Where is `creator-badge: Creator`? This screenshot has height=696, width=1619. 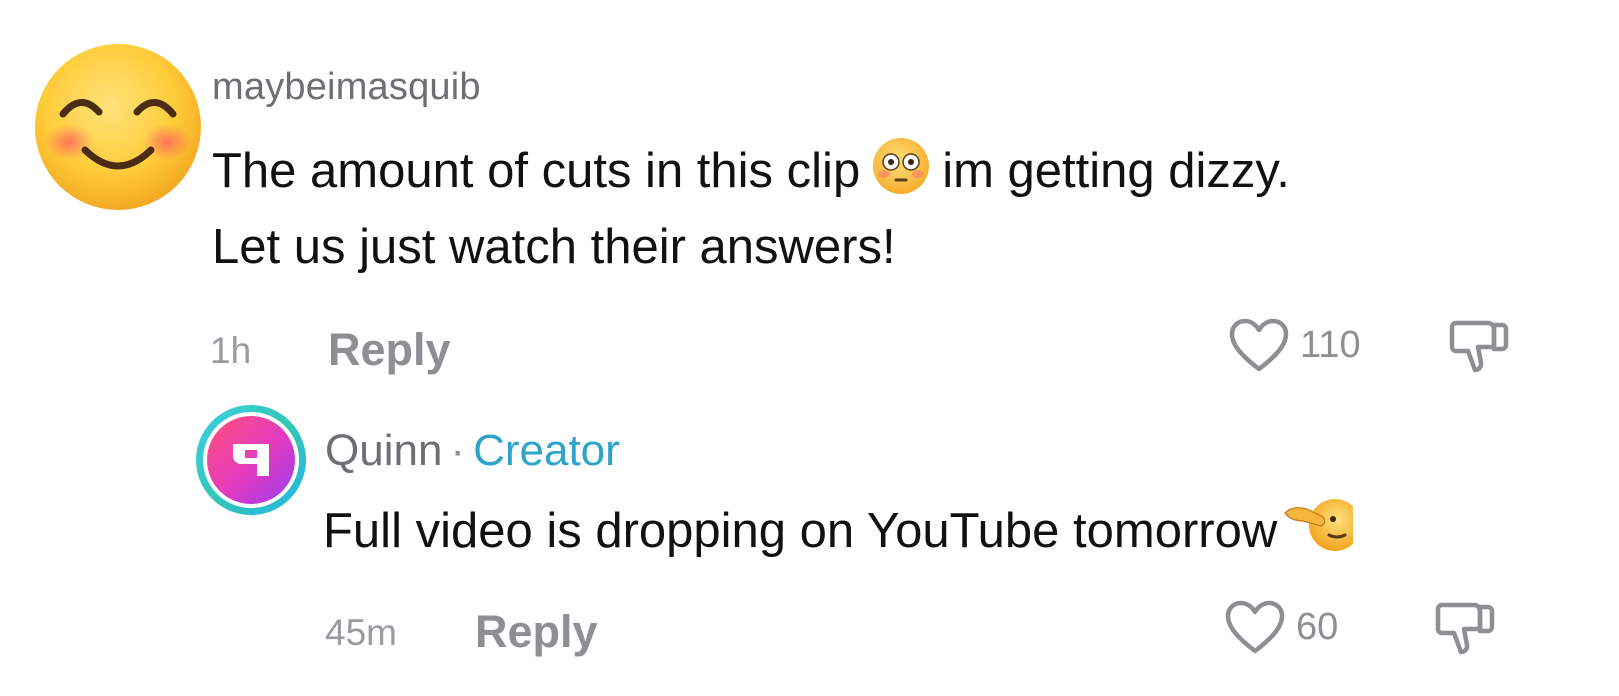
creator-badge: Creator is located at coordinates (546, 450).